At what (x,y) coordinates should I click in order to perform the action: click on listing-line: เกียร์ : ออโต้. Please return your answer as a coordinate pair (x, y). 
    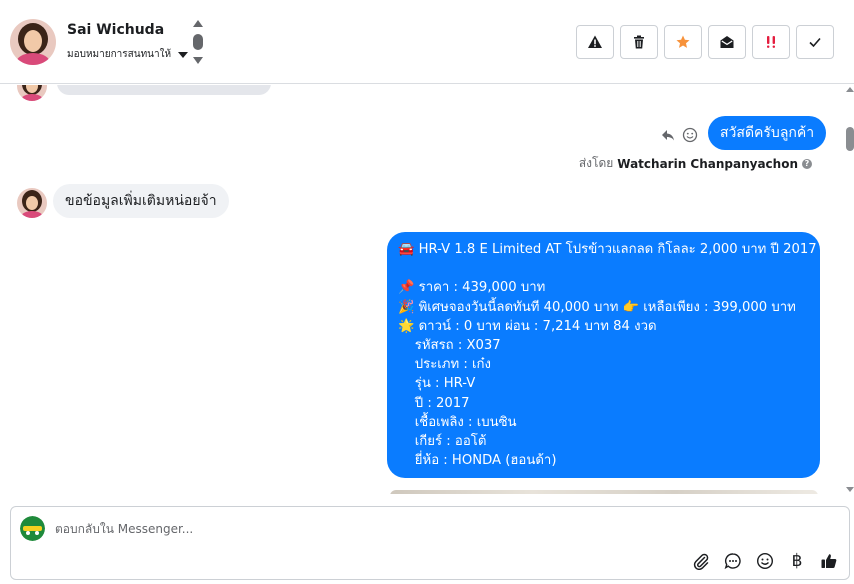
    Looking at the image, I should click on (442, 442).